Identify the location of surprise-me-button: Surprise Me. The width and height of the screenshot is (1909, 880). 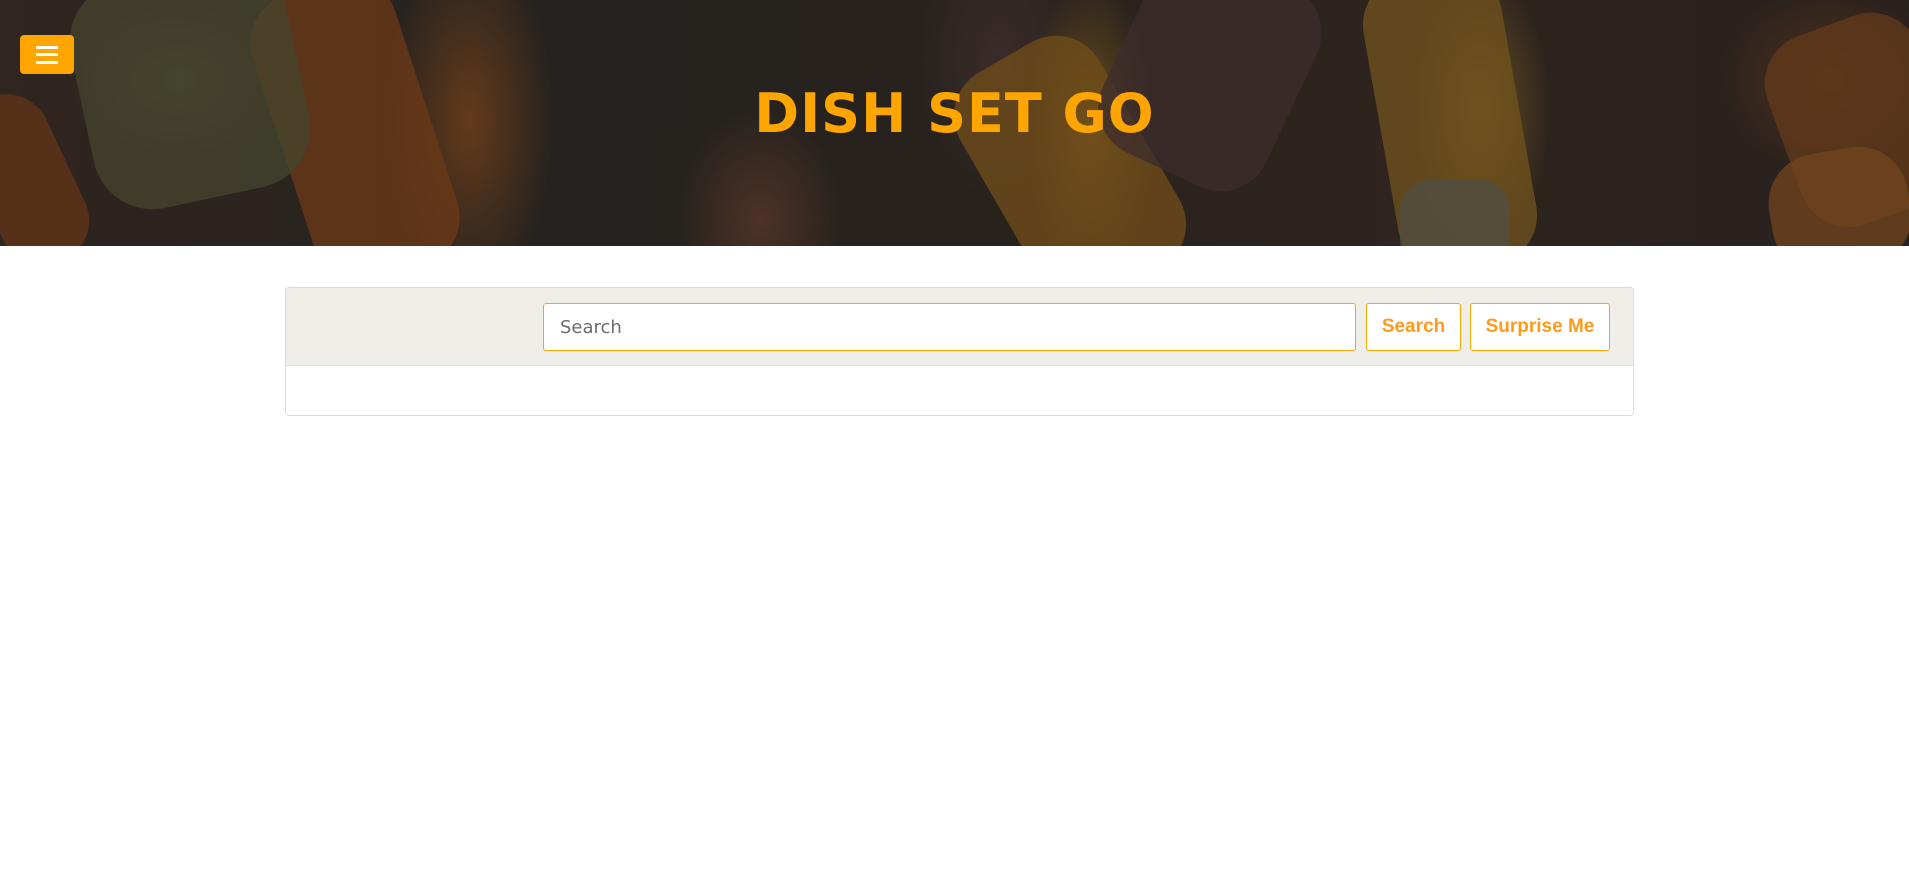
(1540, 327).